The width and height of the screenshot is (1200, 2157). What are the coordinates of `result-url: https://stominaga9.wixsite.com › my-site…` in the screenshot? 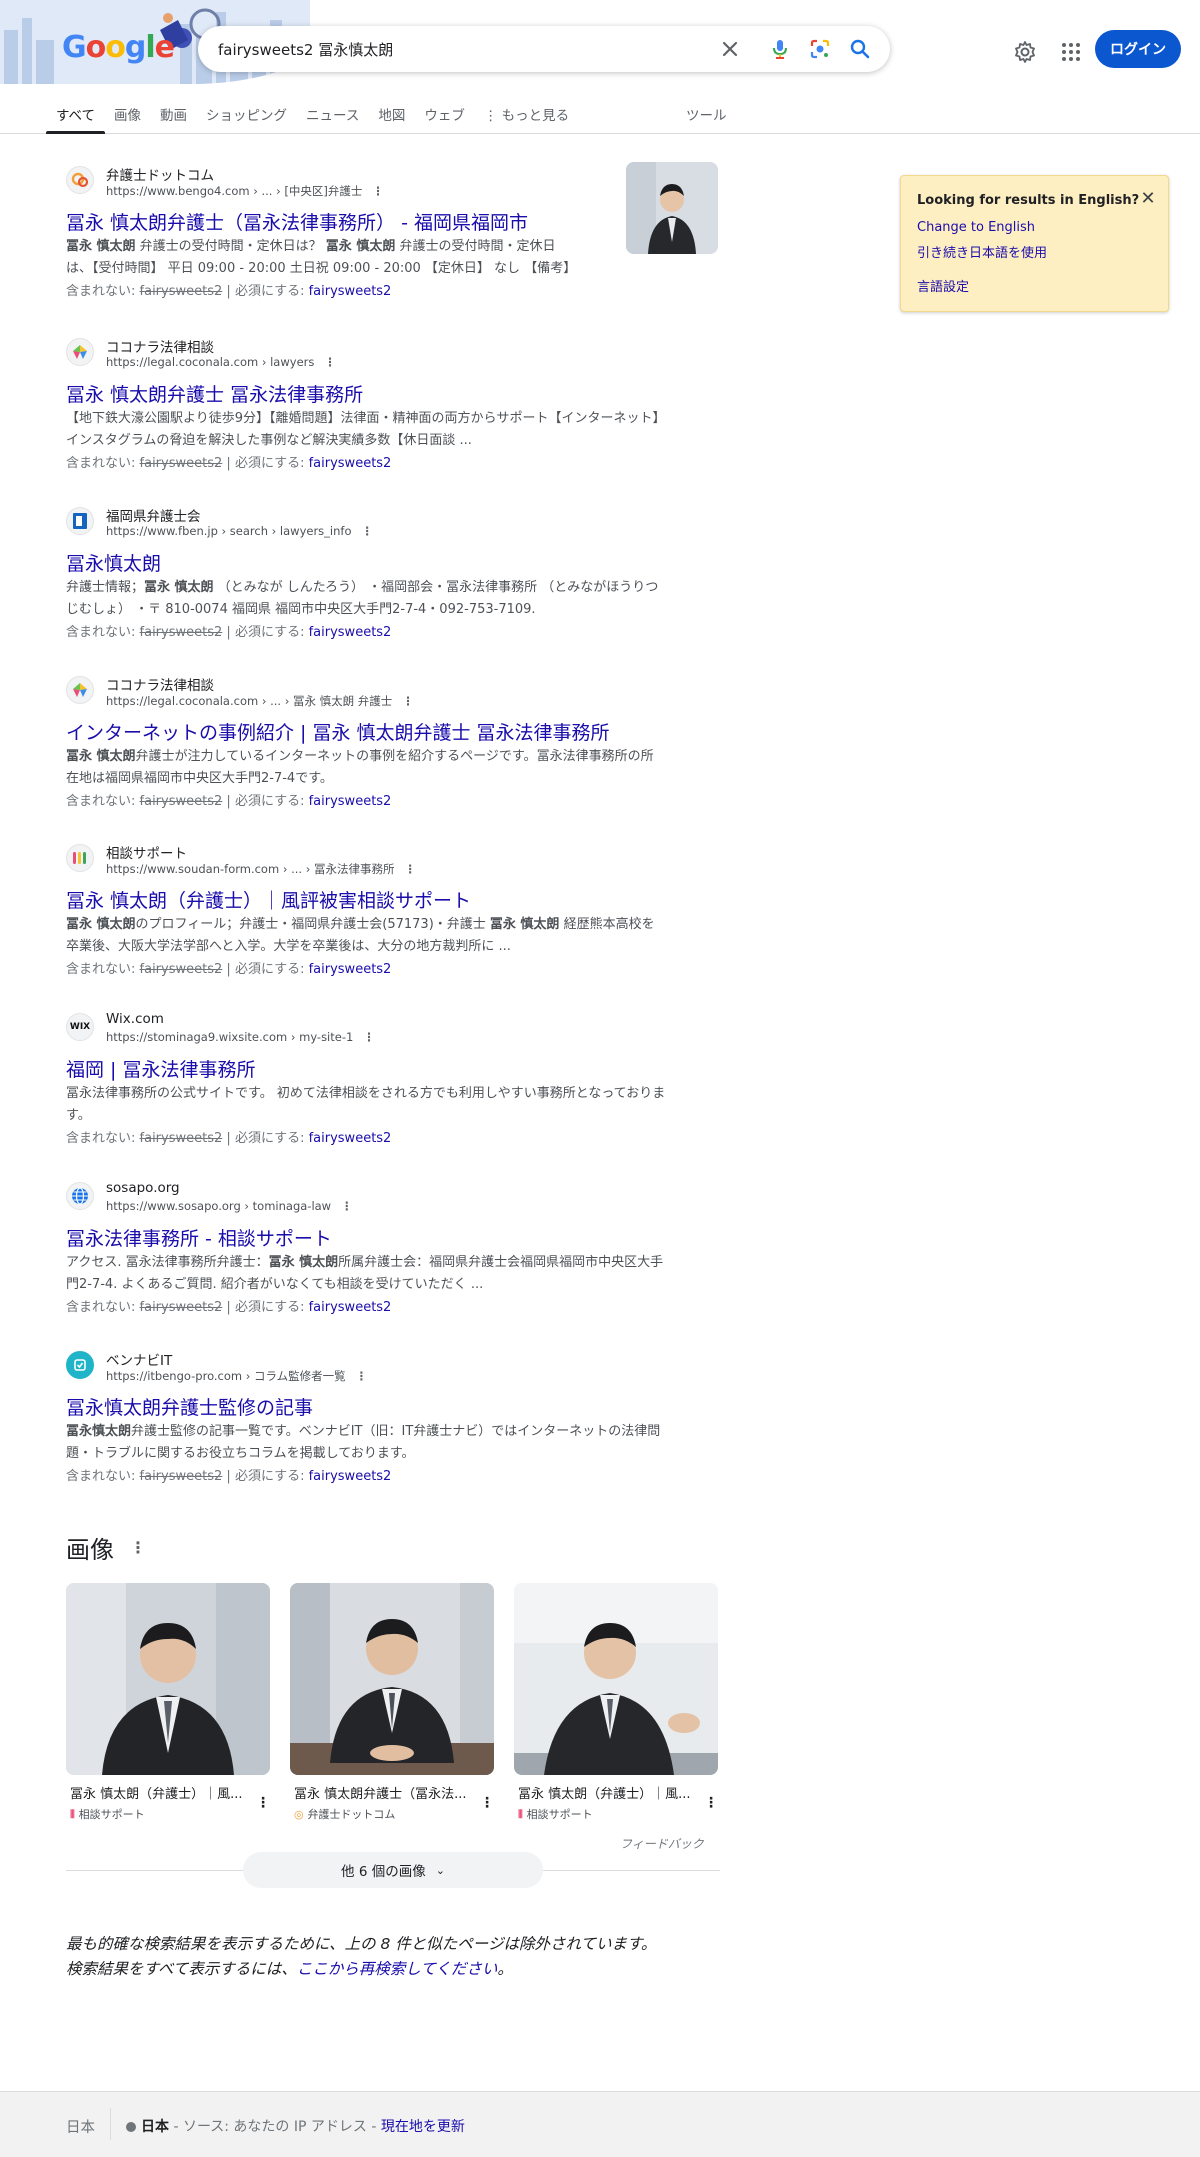 It's located at (240, 1037).